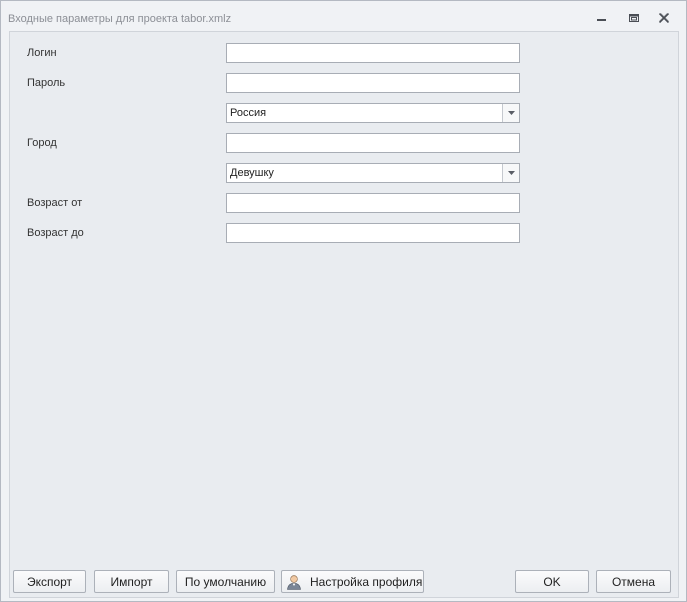 This screenshot has height=602, width=687. I want to click on user-profile-icon, so click(294, 582).